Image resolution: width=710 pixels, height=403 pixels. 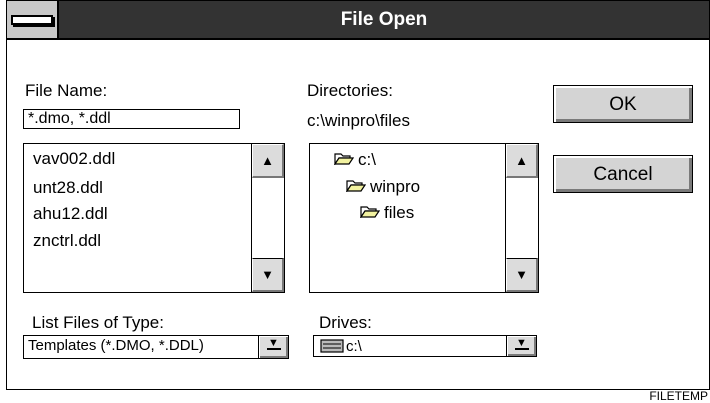 What do you see at coordinates (678, 396) in the screenshot?
I see `figure-code: FILETEMP` at bounding box center [678, 396].